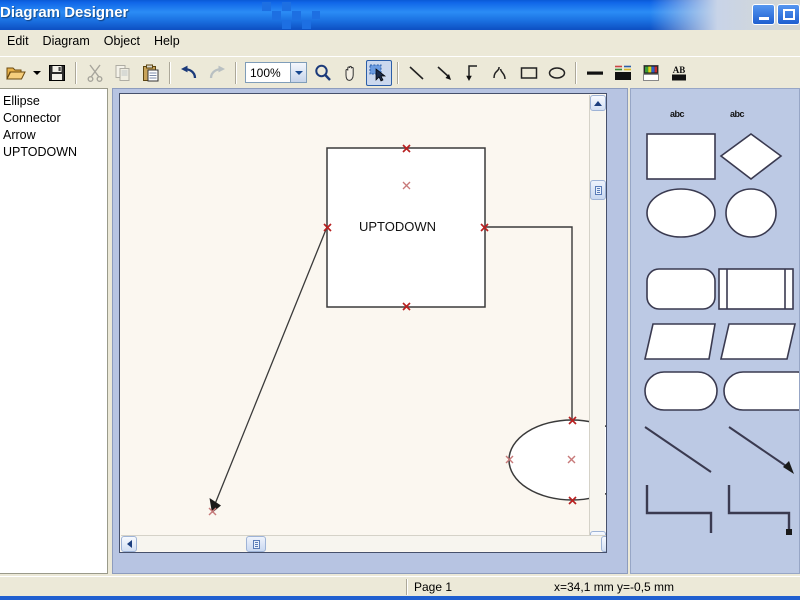  I want to click on maximize-icon, so click(789, 14).